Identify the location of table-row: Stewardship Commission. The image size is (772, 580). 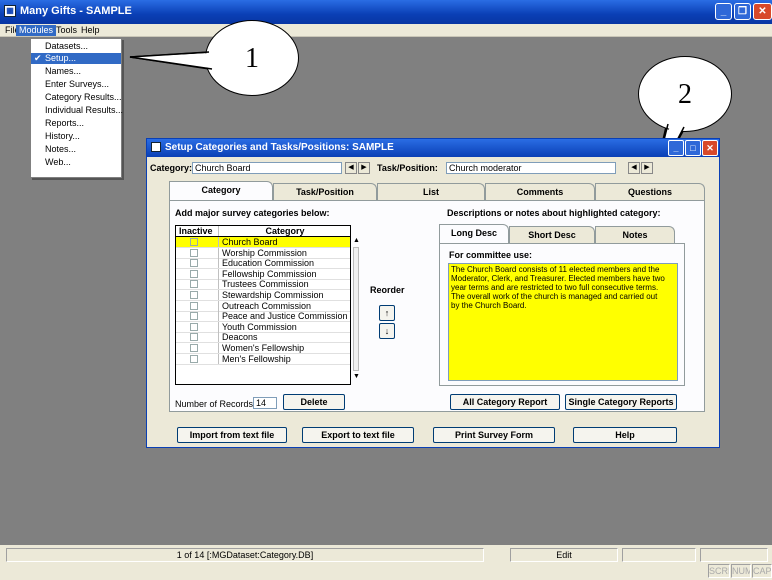
(263, 295).